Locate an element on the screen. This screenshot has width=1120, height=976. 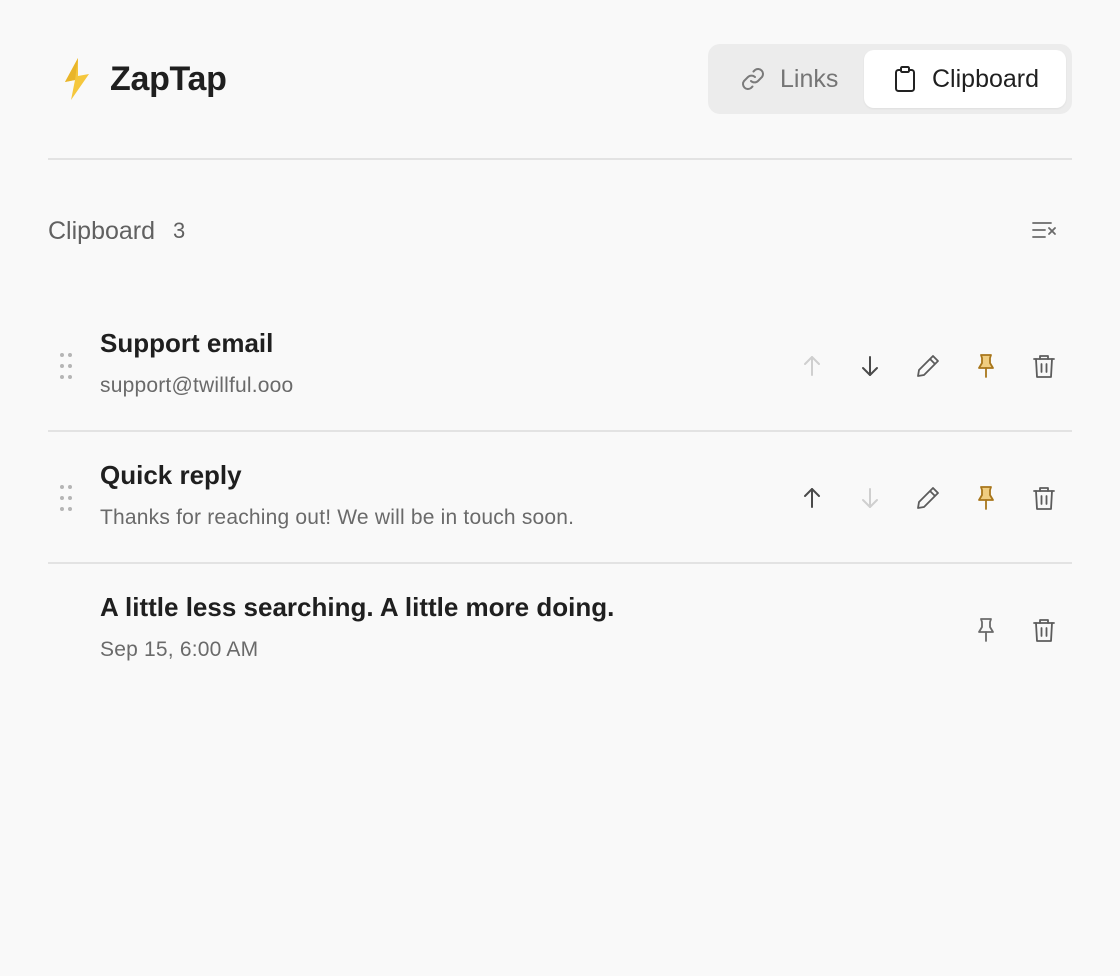
tab-clipboard-label: Clipboard is located at coordinates (986, 78).